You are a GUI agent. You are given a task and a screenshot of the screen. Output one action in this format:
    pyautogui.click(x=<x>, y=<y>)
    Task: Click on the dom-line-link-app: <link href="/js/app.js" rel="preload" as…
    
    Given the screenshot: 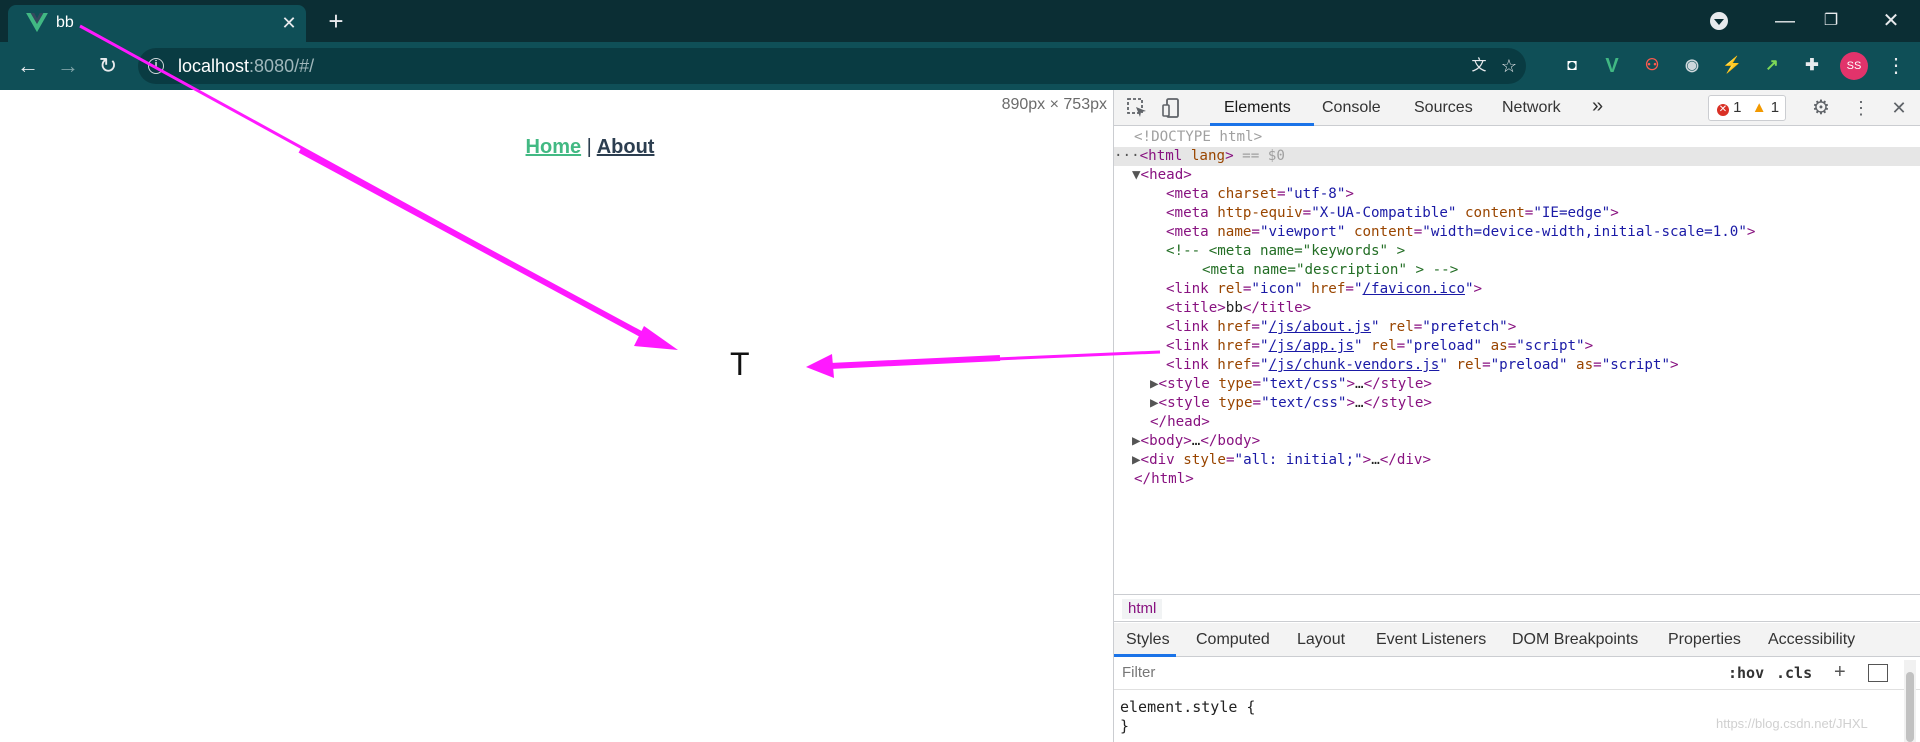 What is the action you would take?
    pyautogui.click(x=1379, y=346)
    